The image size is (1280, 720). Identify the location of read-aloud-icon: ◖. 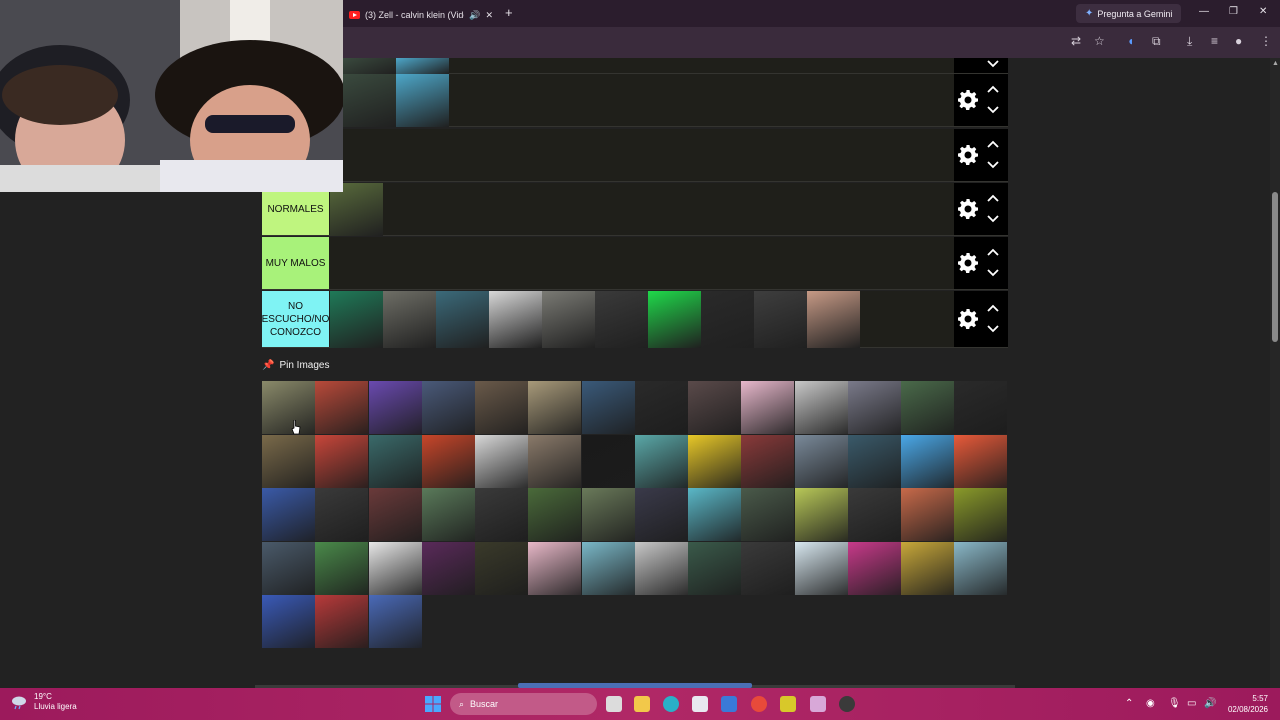
(1130, 41).